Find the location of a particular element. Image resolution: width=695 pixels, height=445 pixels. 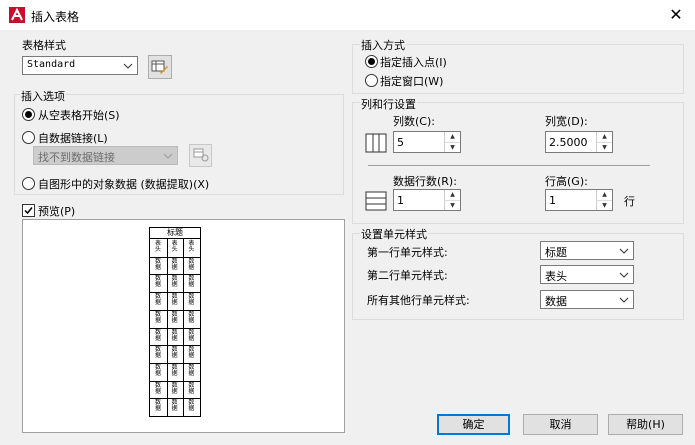

other-rows-style-value: 数据 is located at coordinates (556, 301).